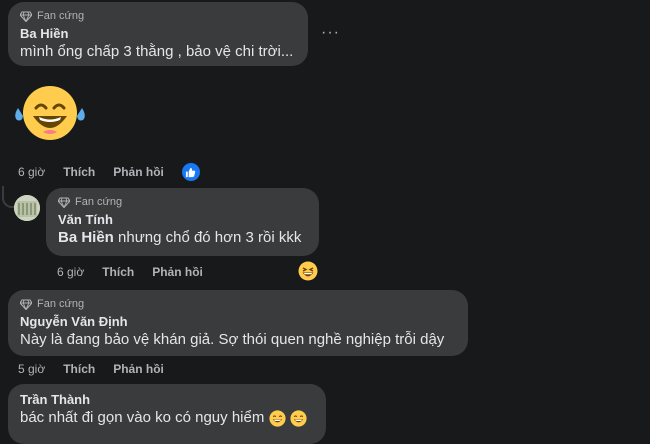  Describe the element at coordinates (139, 272) in the screenshot. I see `comment-actions-2: 6 giờ Thích Phản hồi` at that location.